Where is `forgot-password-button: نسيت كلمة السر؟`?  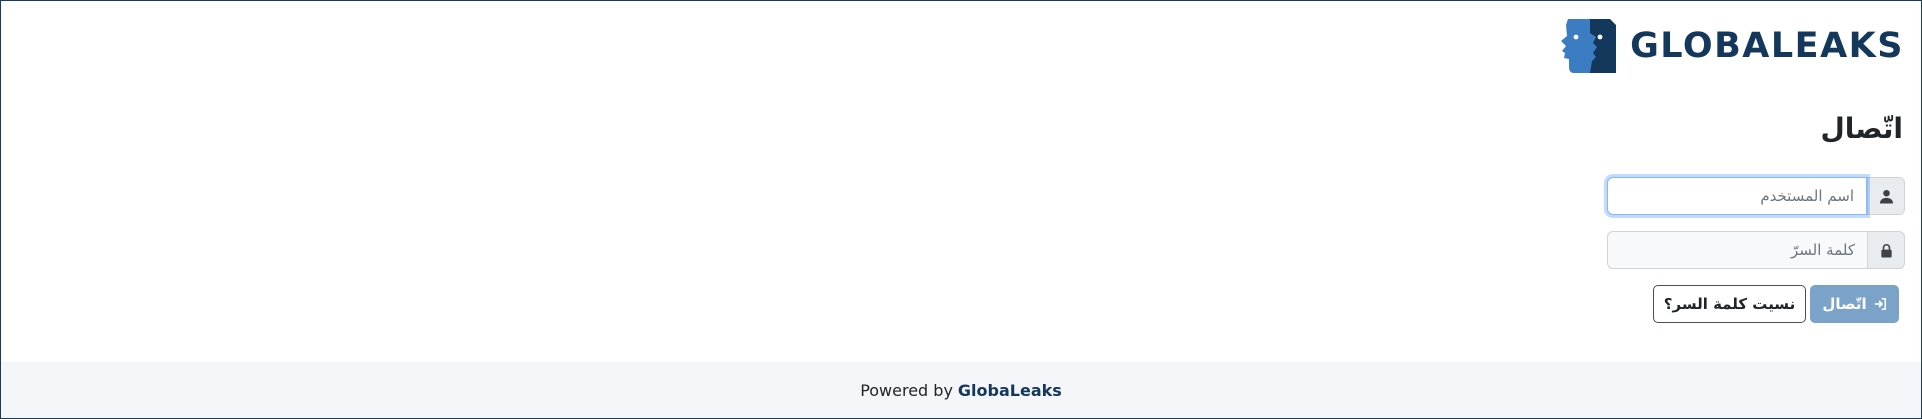 forgot-password-button: نسيت كلمة السر؟ is located at coordinates (1729, 304).